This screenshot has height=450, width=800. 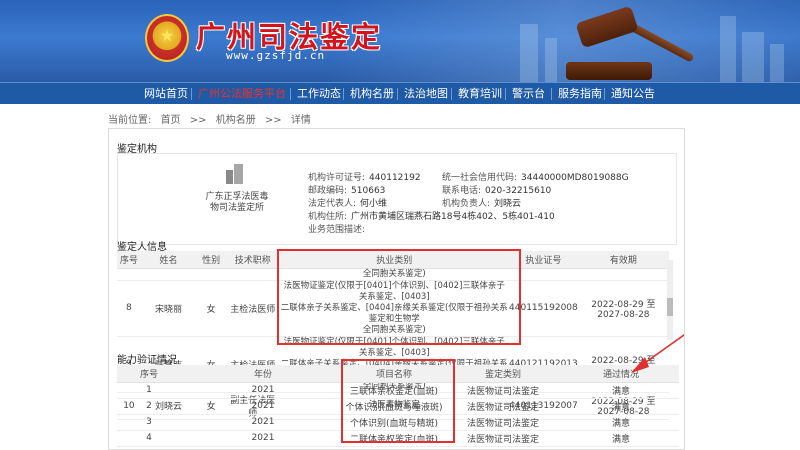 What do you see at coordinates (348, 204) in the screenshot?
I see `legal-rep-field: 法定代表人: 何小维` at bounding box center [348, 204].